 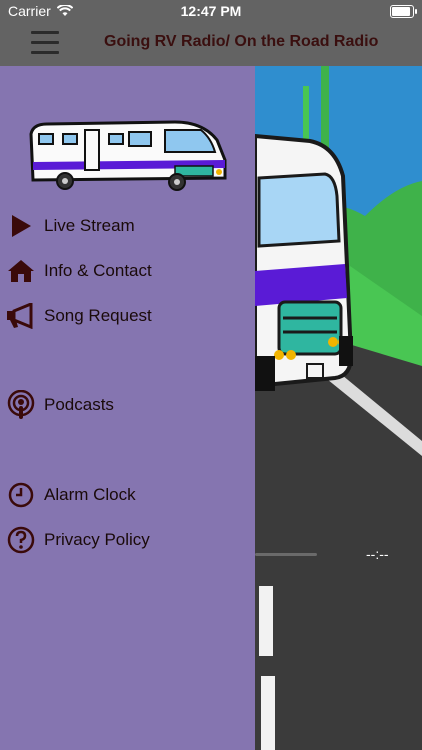 I want to click on playback-progress-track, so click(x=286, y=554).